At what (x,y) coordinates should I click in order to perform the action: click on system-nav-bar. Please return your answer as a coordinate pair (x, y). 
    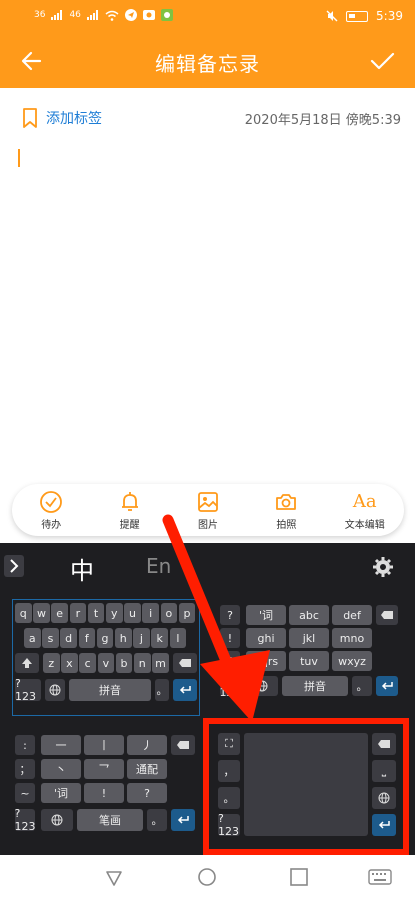
    Looking at the image, I should click on (207, 877).